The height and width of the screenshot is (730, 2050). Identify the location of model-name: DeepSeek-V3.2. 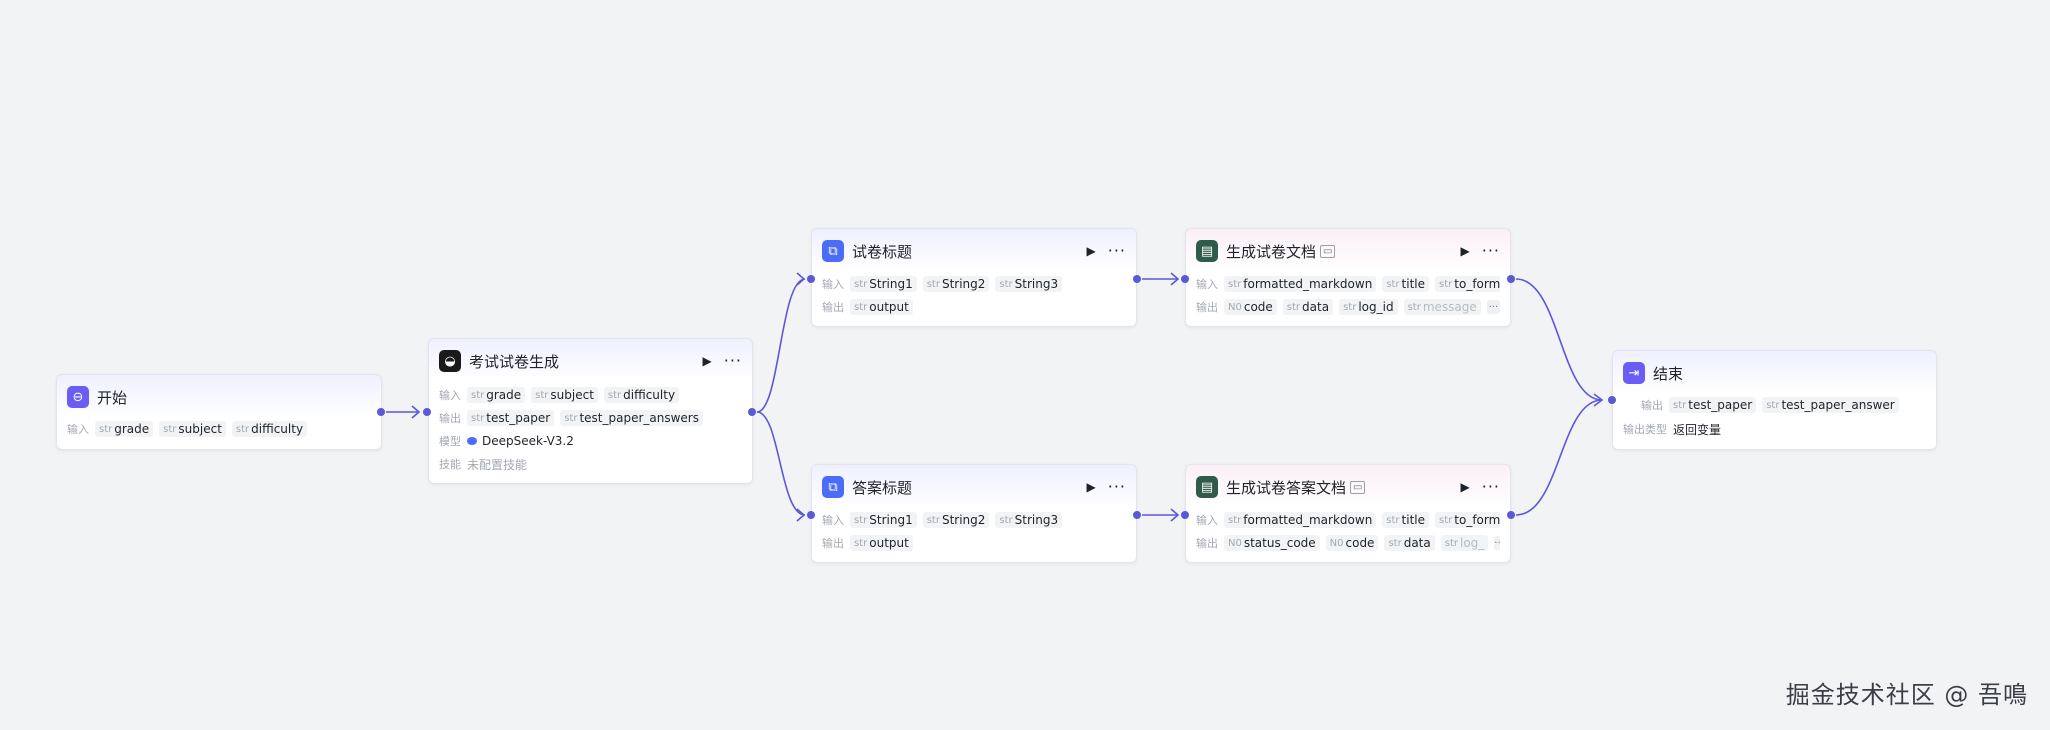
(528, 441).